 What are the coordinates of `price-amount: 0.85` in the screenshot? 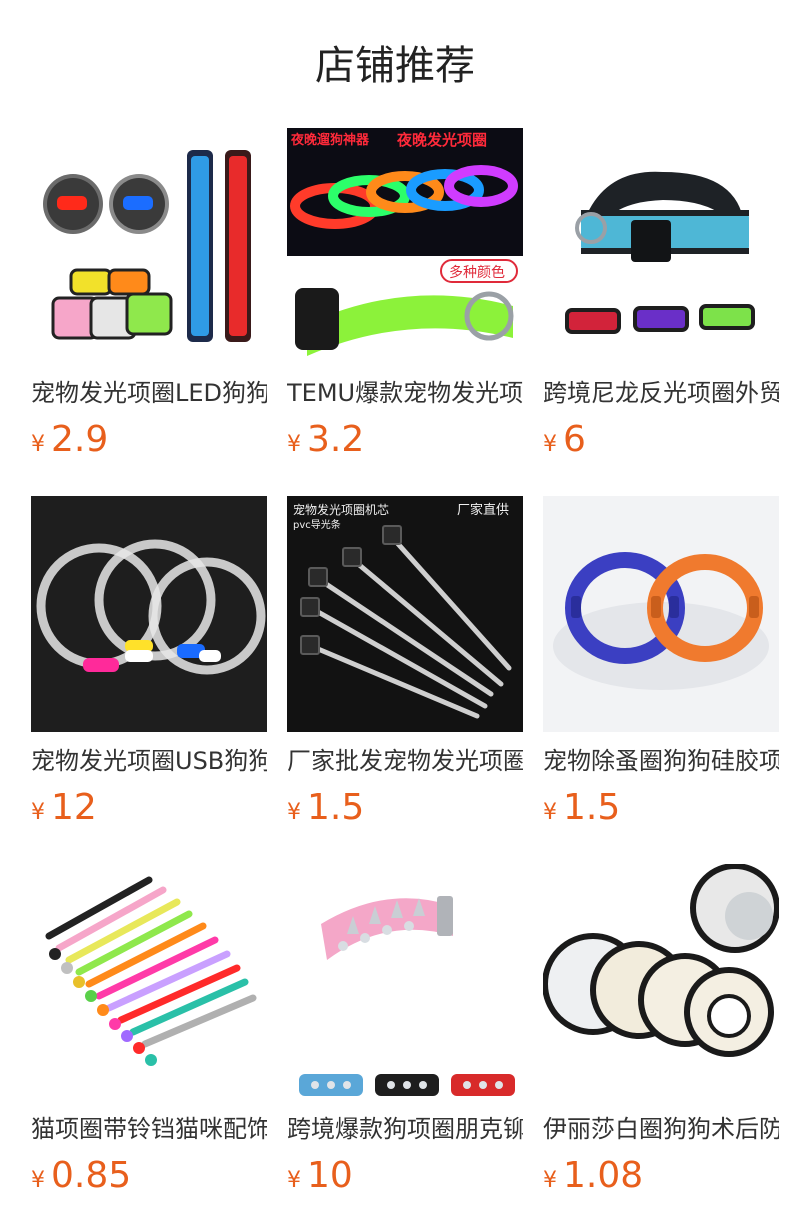 It's located at (91, 1175).